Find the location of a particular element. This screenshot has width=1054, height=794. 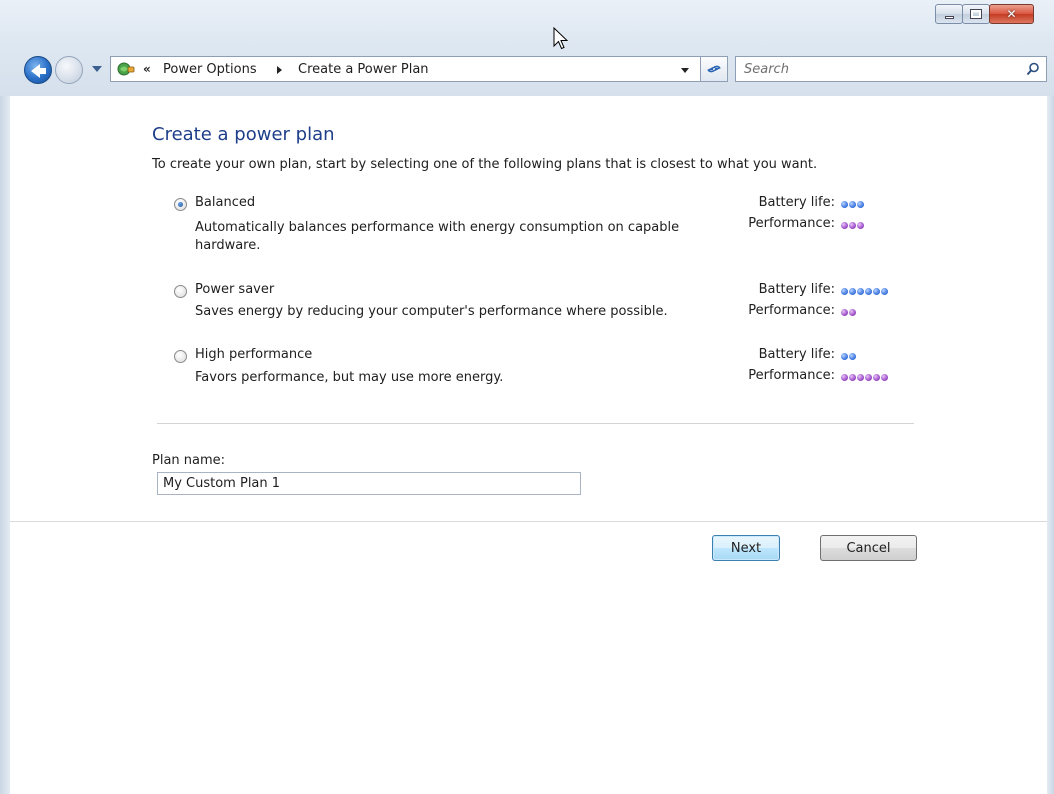

maximize-icon is located at coordinates (976, 14).